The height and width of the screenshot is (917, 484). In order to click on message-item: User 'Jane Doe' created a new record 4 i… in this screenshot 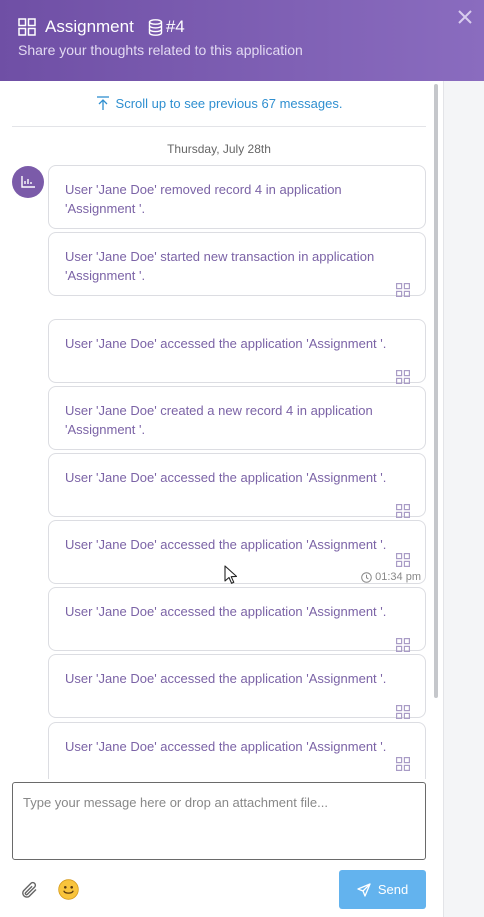, I will do `click(237, 418)`.